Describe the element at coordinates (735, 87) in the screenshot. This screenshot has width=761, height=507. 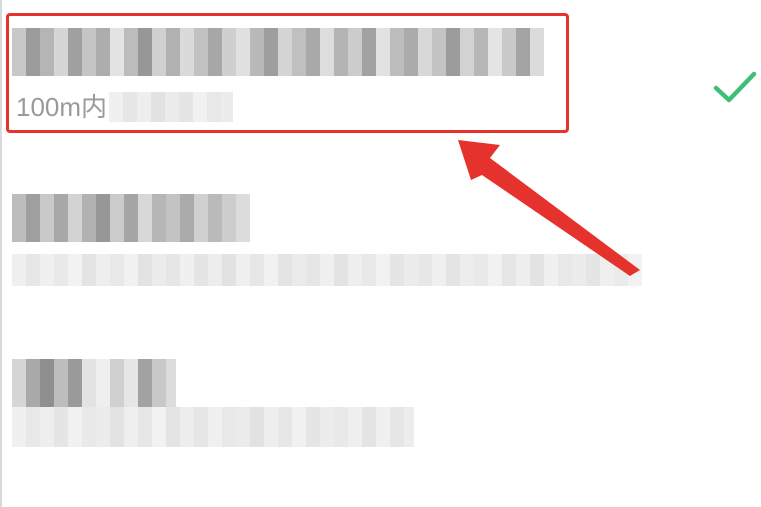
I see `checkmark-icon` at that location.